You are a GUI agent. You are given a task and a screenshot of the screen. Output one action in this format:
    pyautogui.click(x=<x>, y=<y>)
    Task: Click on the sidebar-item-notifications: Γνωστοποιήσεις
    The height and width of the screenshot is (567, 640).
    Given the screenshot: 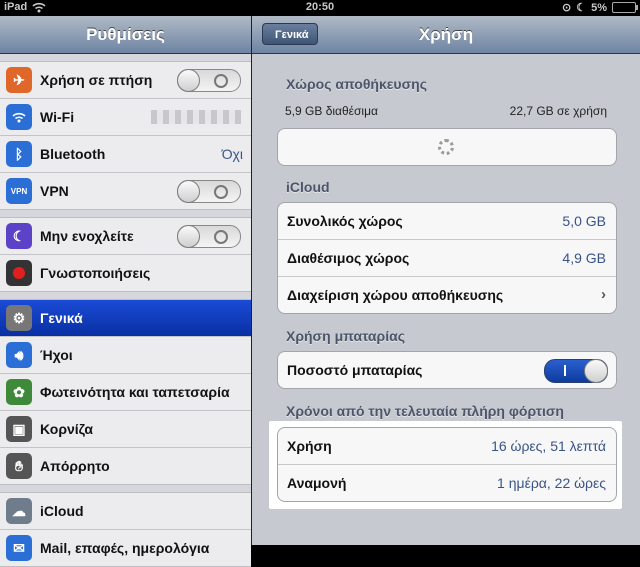 What is the action you would take?
    pyautogui.click(x=125, y=273)
    